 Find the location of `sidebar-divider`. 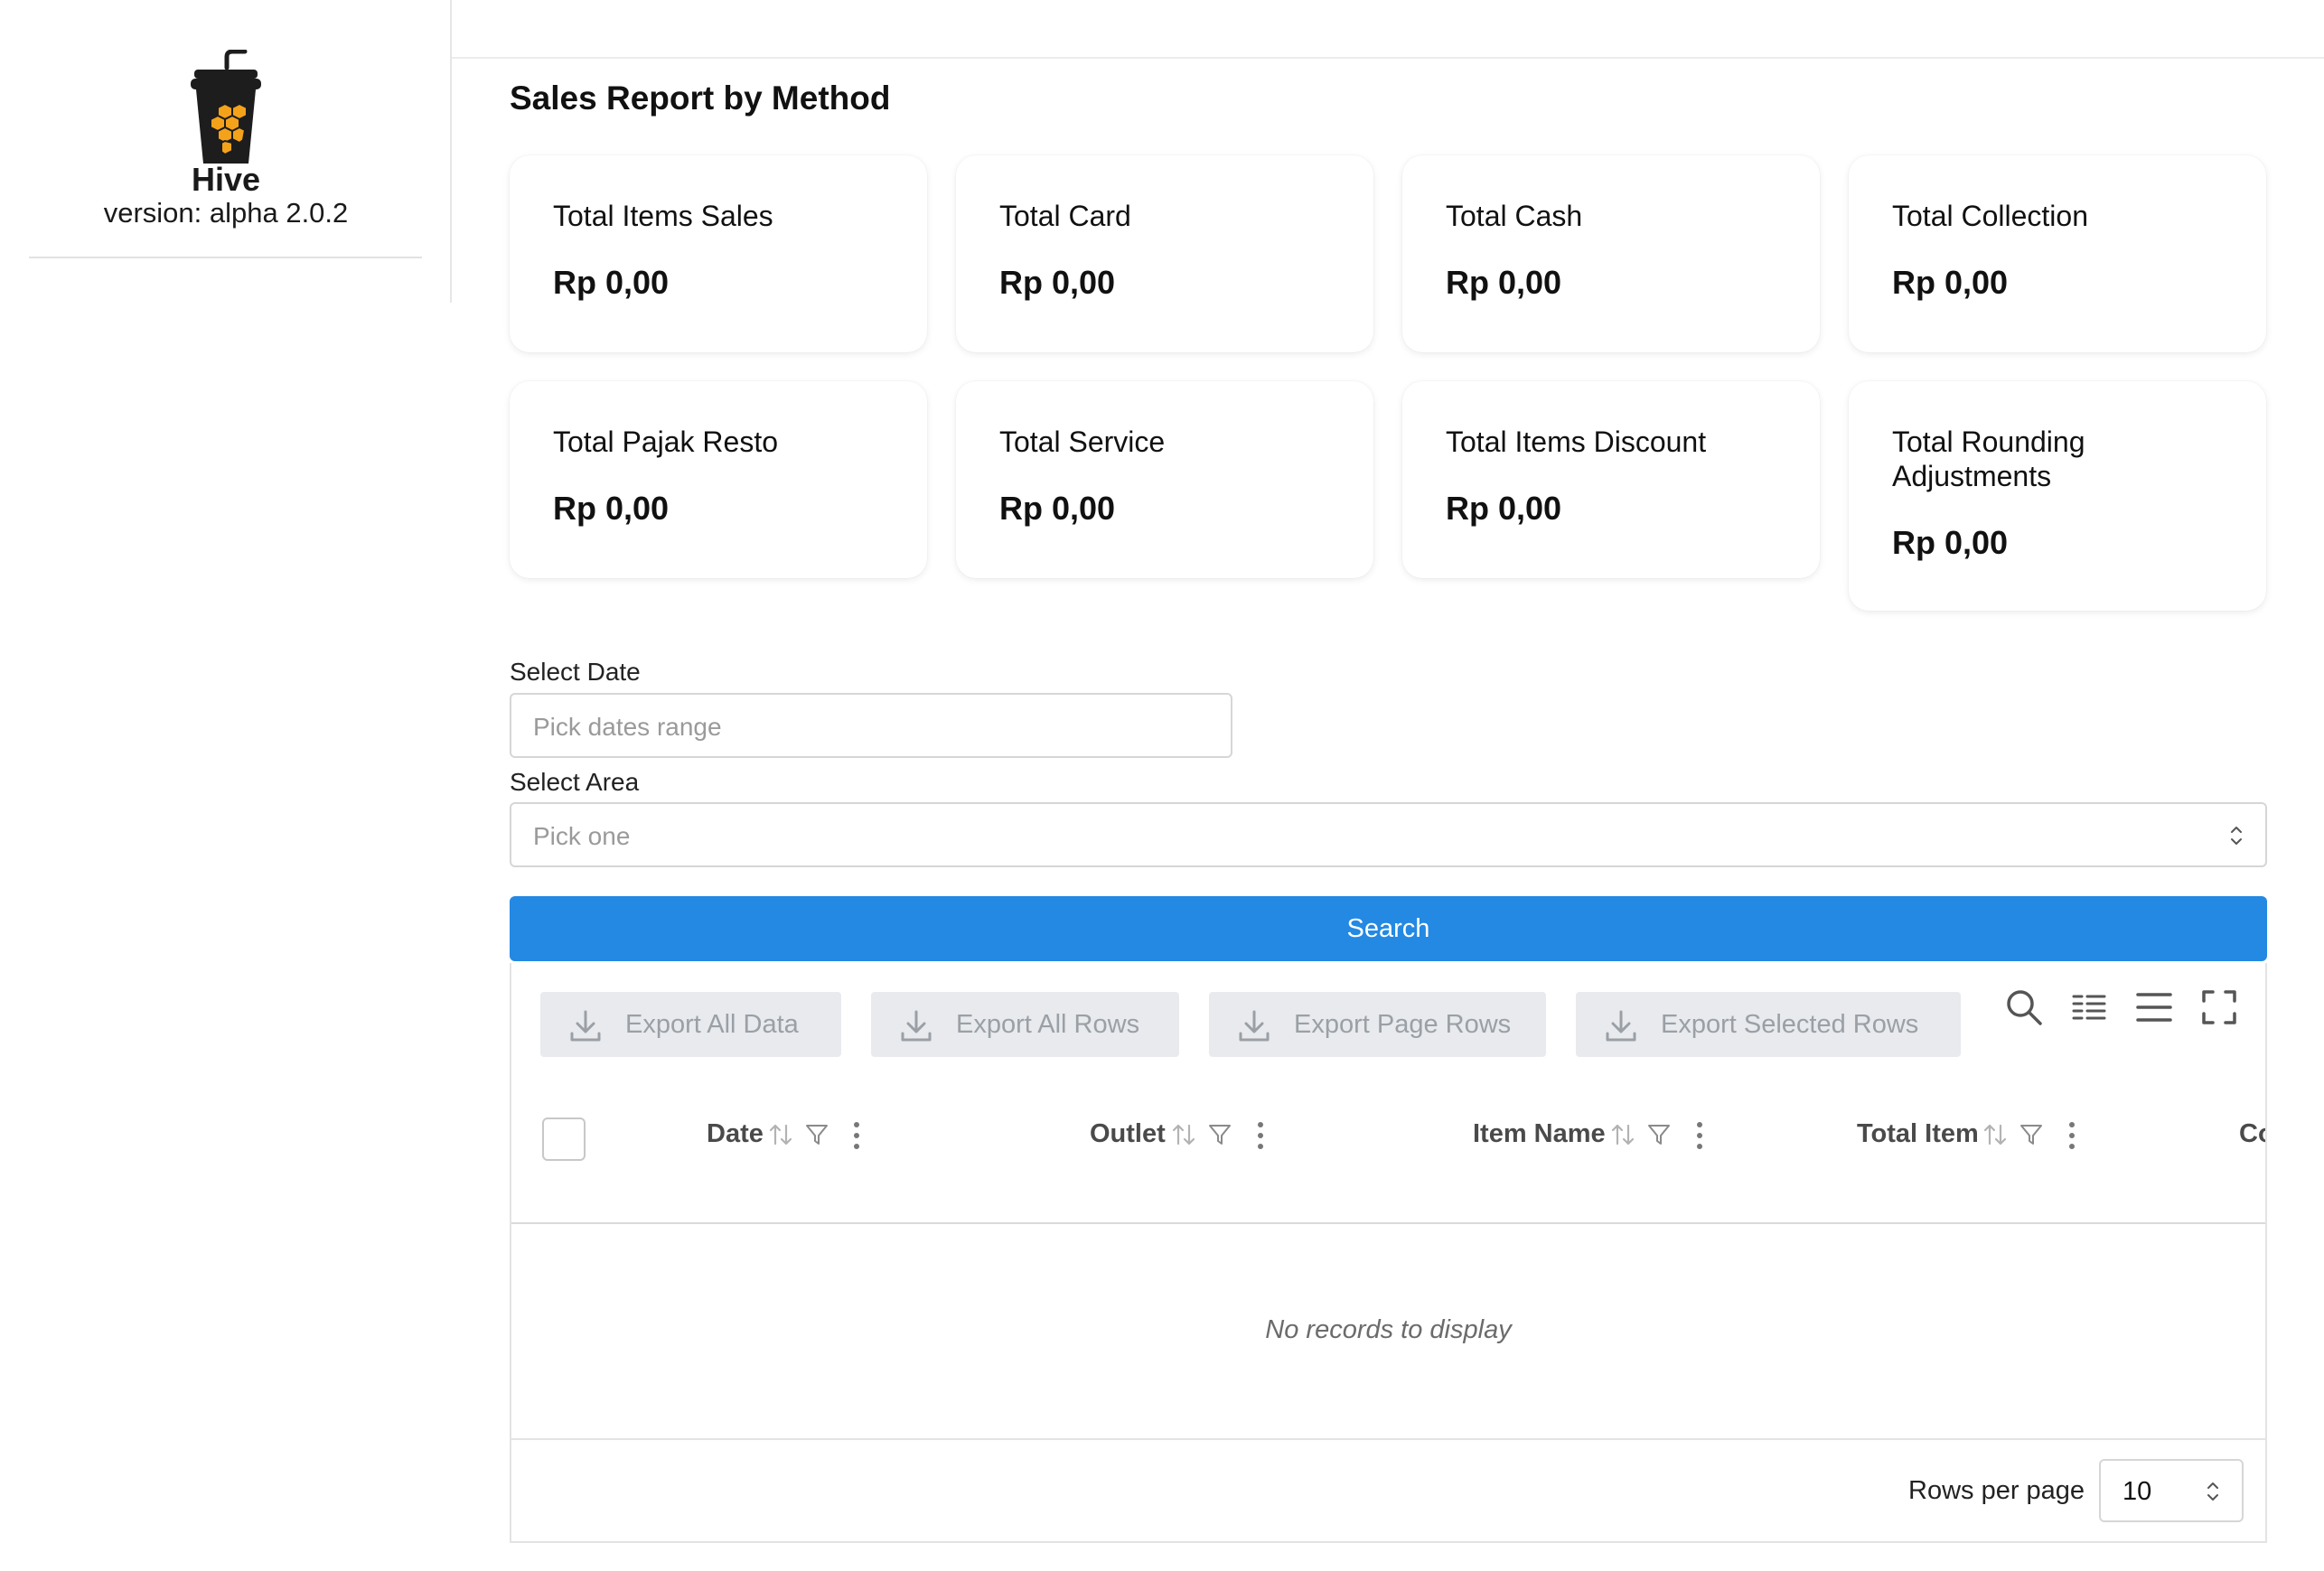

sidebar-divider is located at coordinates (225, 257).